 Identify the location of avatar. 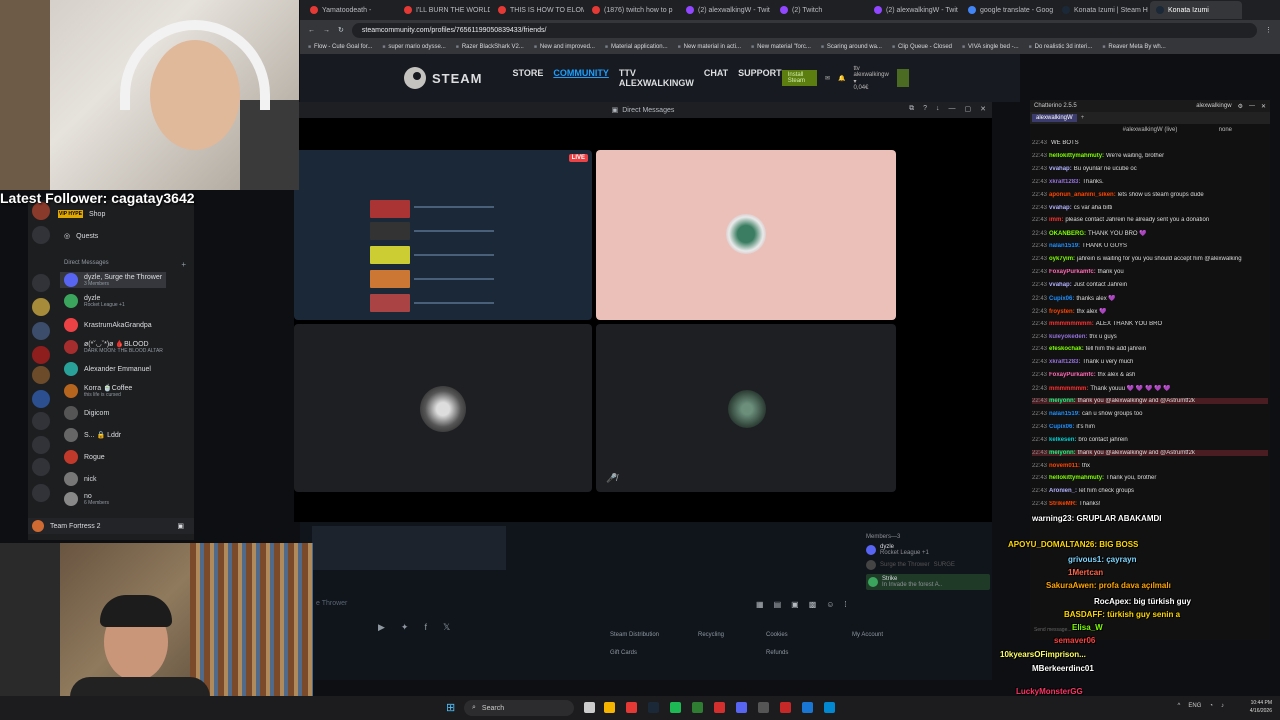
(902, 78).